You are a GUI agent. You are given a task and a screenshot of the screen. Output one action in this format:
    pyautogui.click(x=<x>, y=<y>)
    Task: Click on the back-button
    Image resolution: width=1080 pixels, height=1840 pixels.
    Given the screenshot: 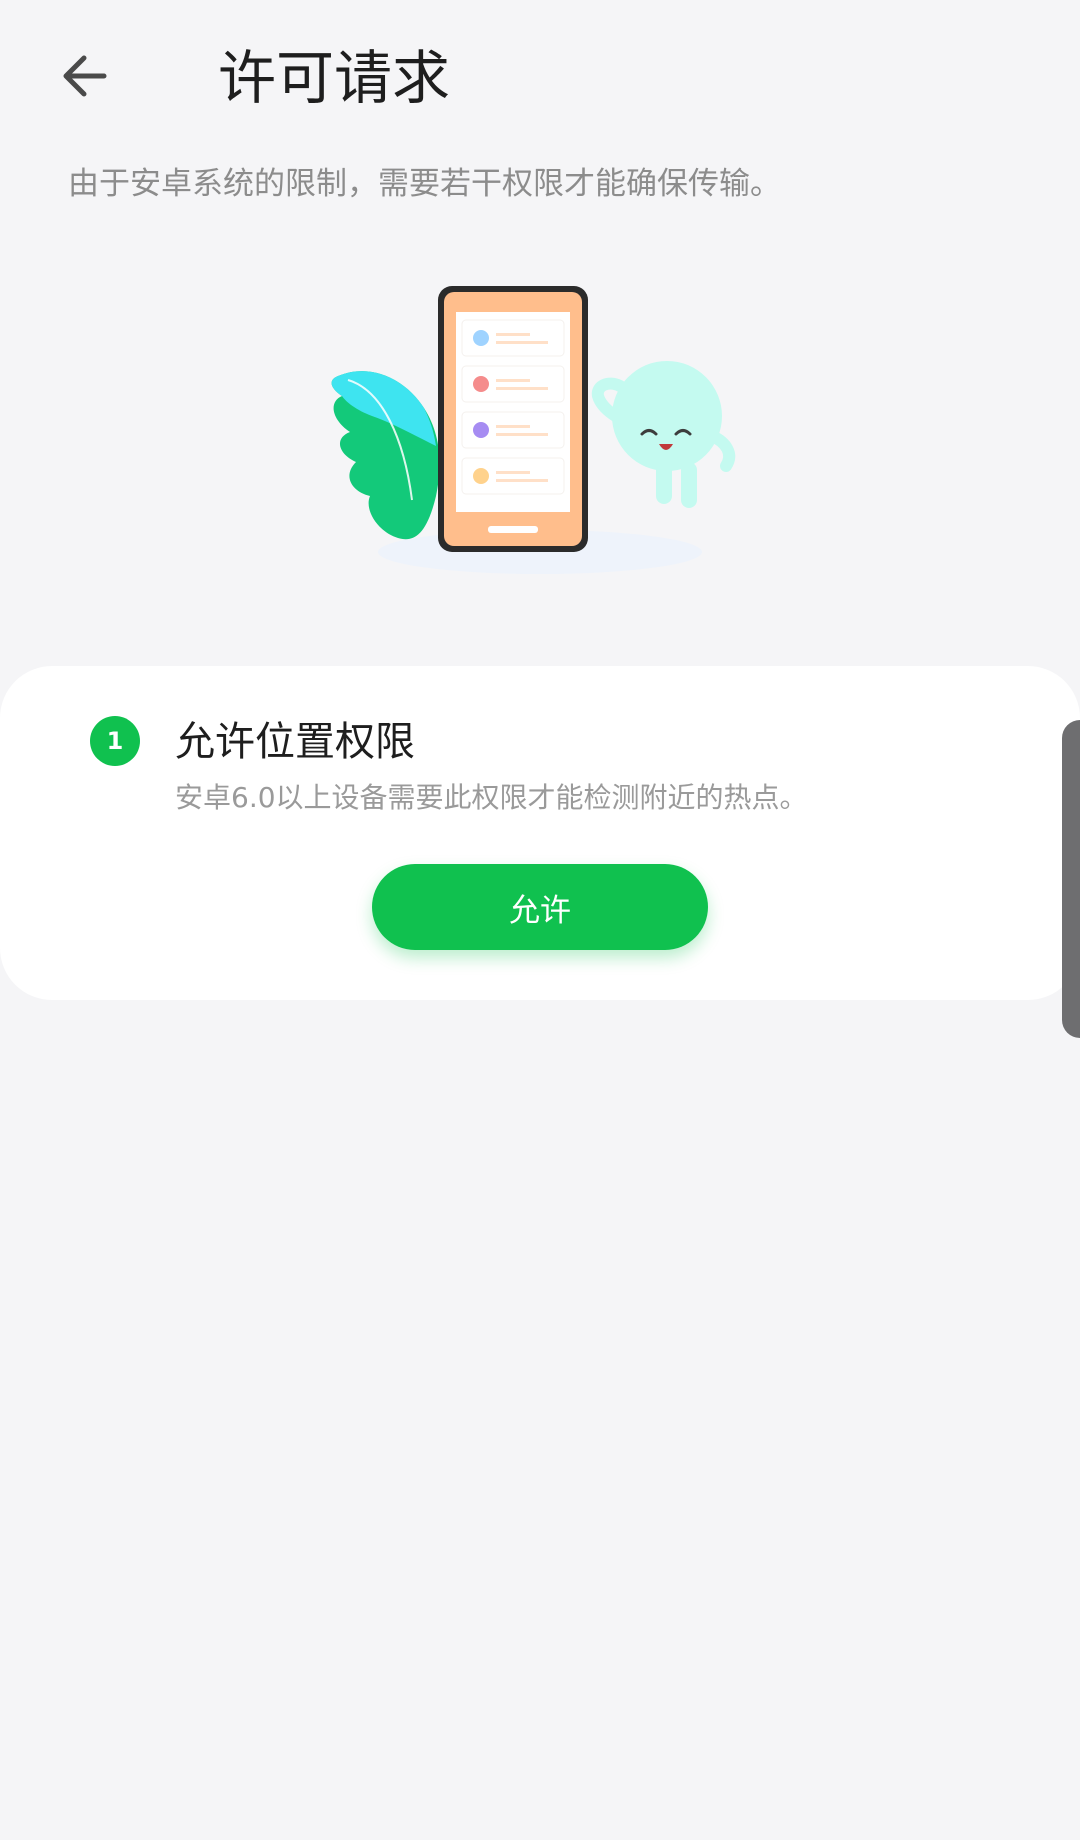 What is the action you would take?
    pyautogui.click(x=84, y=76)
    